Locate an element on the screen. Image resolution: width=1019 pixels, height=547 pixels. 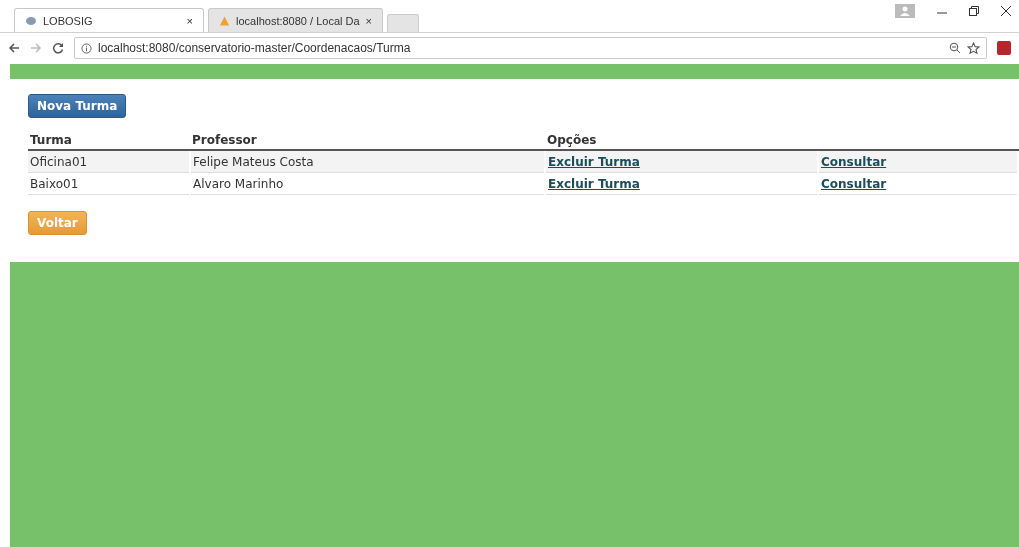
new-class-button: Nova Turma is located at coordinates (77, 106).